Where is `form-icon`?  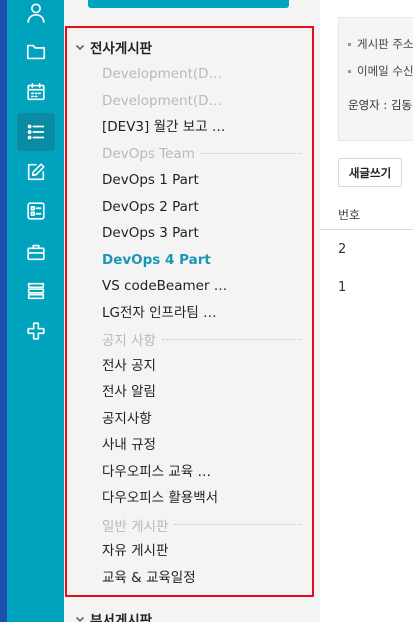 form-icon is located at coordinates (36, 211).